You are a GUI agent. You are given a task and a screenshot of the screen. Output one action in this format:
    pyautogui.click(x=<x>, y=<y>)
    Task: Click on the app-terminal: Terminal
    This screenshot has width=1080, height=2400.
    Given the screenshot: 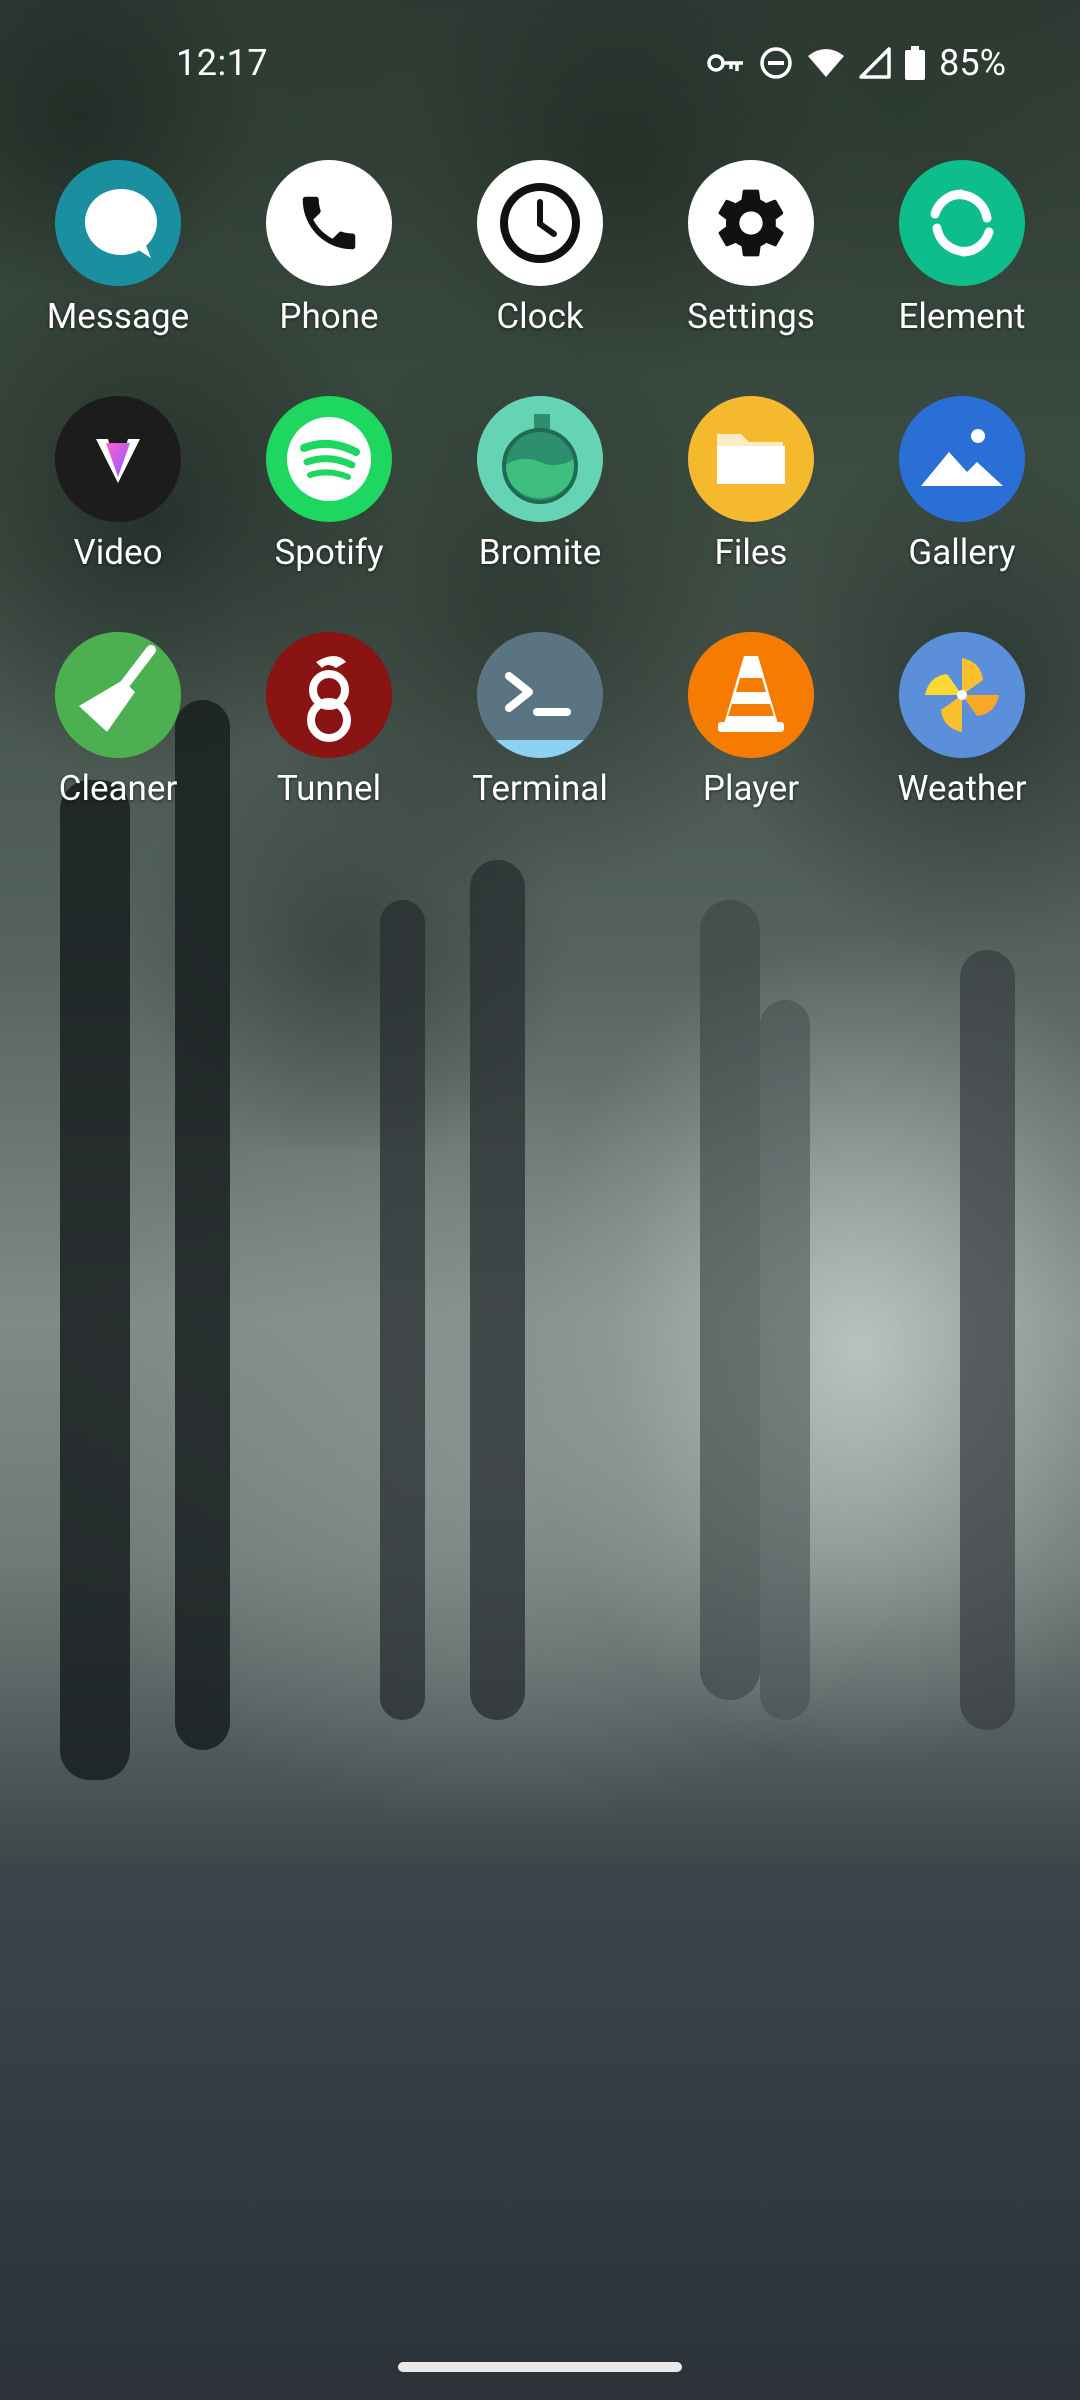 What is the action you would take?
    pyautogui.click(x=540, y=720)
    